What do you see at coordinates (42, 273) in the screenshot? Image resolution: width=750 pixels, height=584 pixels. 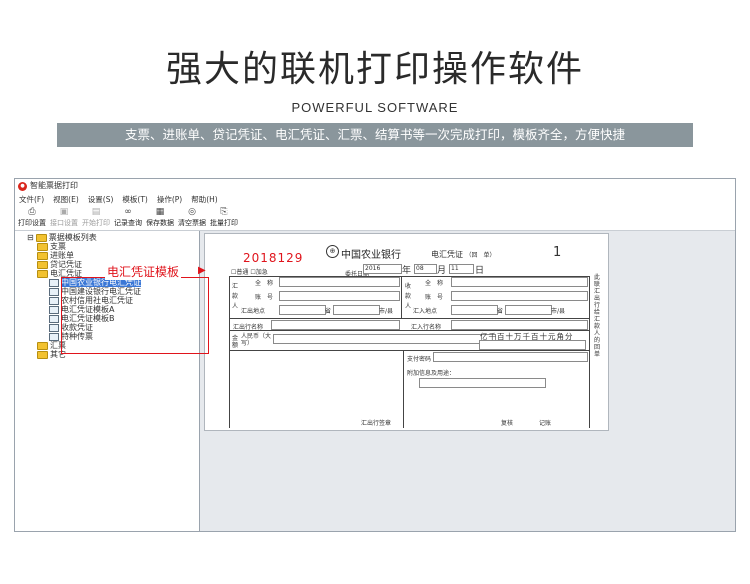 I see `folder-open-icon` at bounding box center [42, 273].